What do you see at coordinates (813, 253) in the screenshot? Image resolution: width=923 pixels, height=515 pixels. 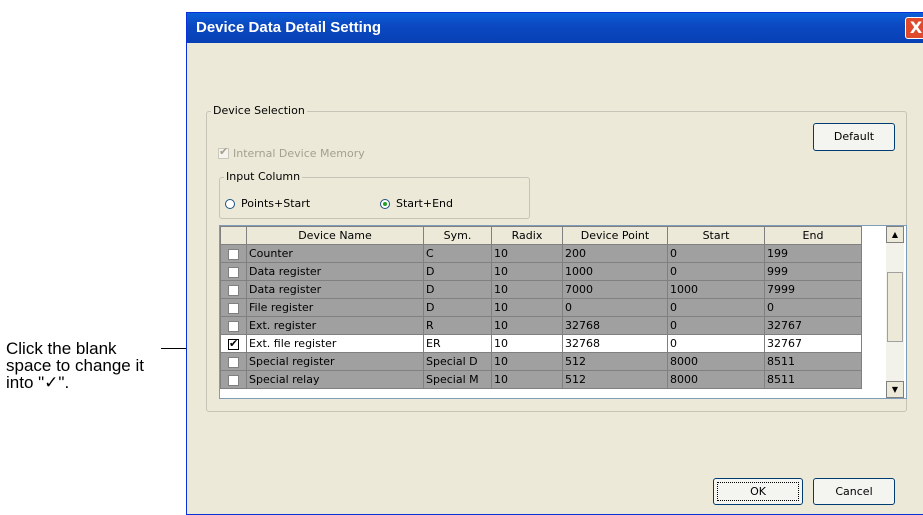 I see `cell-end: 199` at bounding box center [813, 253].